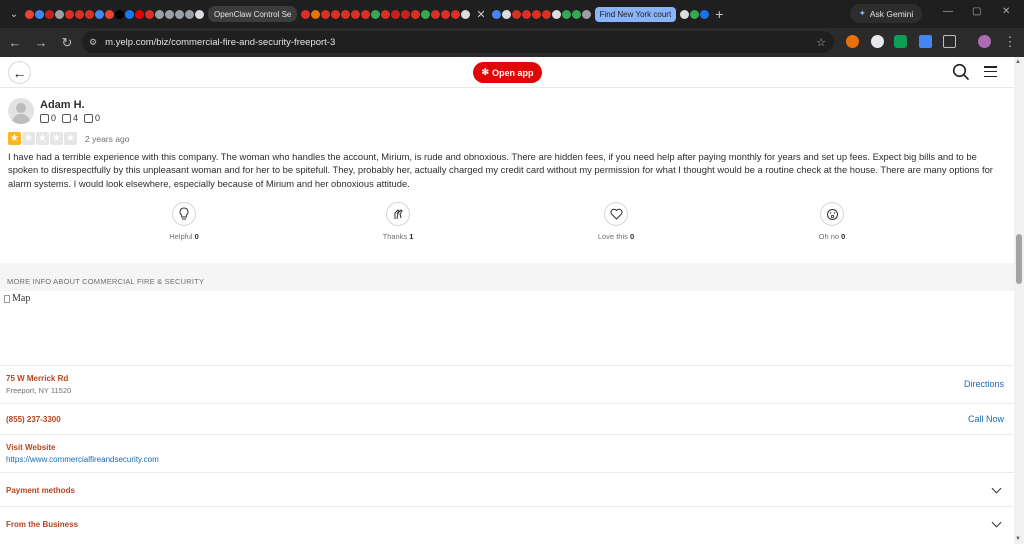  Describe the element at coordinates (253, 14) in the screenshot. I see `tab-active: OpenClaw Control Se` at that location.